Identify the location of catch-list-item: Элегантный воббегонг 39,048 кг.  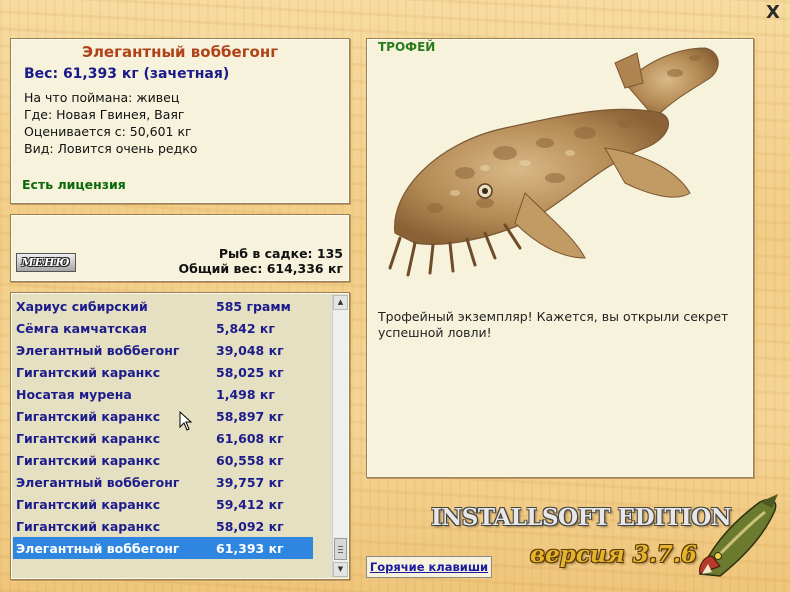
(163, 350).